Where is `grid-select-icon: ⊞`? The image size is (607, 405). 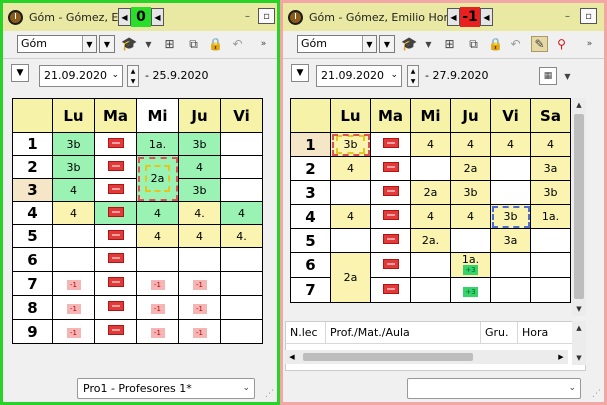 grid-select-icon: ⊞ is located at coordinates (169, 44).